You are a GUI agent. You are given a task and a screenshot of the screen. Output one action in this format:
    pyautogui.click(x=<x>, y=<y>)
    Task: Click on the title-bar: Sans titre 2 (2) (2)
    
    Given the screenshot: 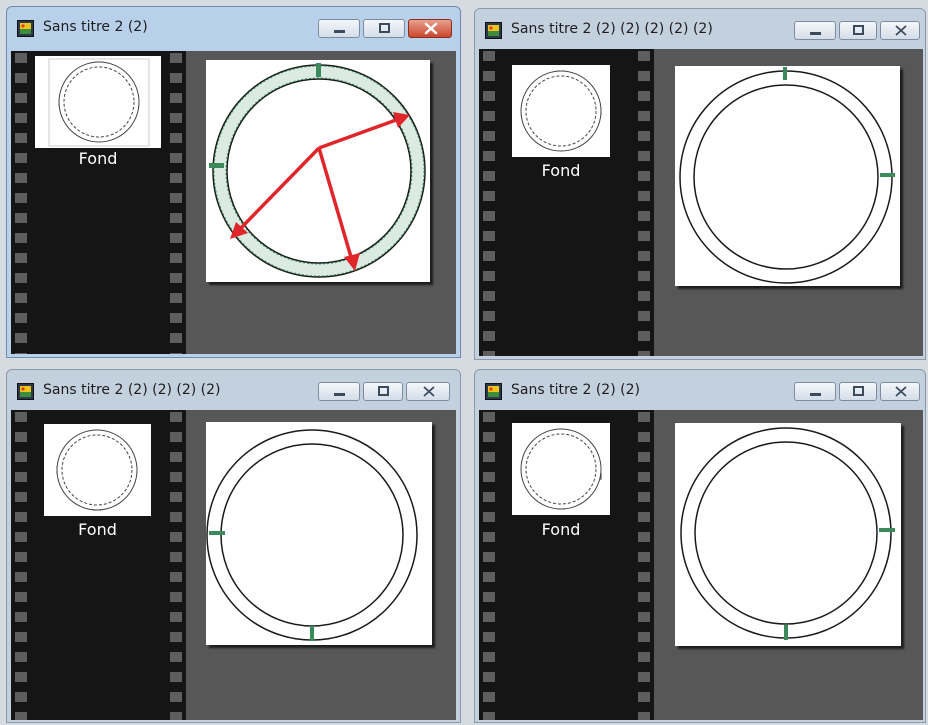 What is the action you would take?
    pyautogui.click(x=700, y=392)
    